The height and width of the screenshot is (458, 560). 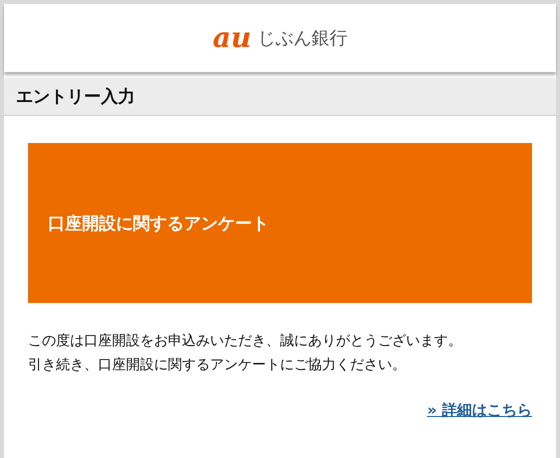 What do you see at coordinates (217, 365) in the screenshot?
I see `message-text: 引き続き、口座開設に関するアンケートにご協力ください。` at bounding box center [217, 365].